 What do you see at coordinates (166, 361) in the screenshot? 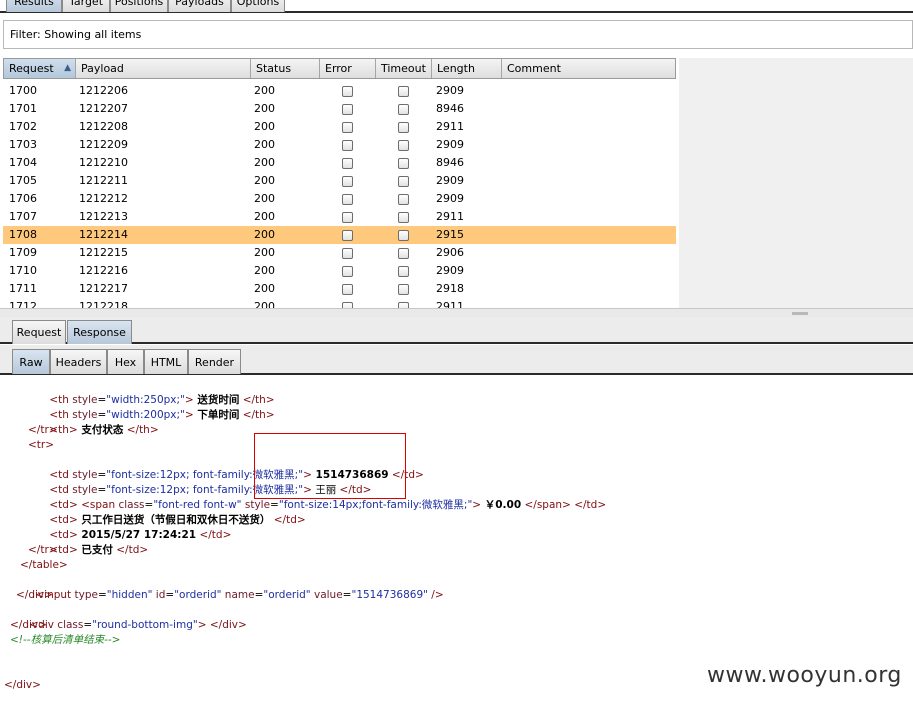
I see `tab-html: HTML` at bounding box center [166, 361].